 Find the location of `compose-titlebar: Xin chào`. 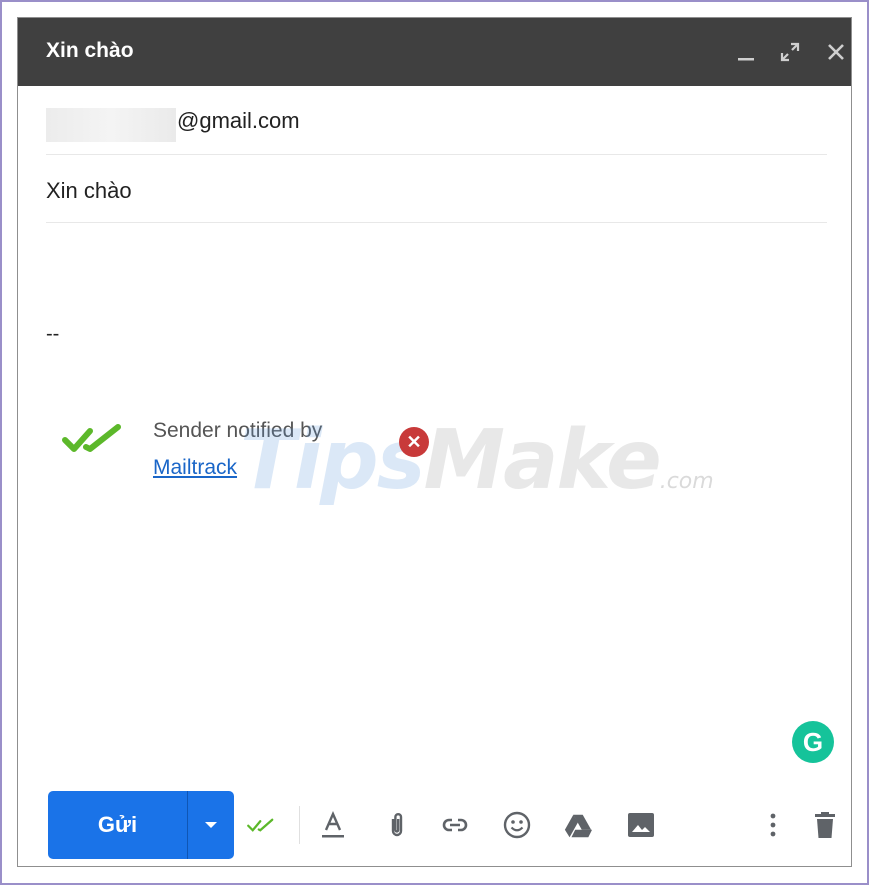

compose-titlebar: Xin chào is located at coordinates (434, 52).